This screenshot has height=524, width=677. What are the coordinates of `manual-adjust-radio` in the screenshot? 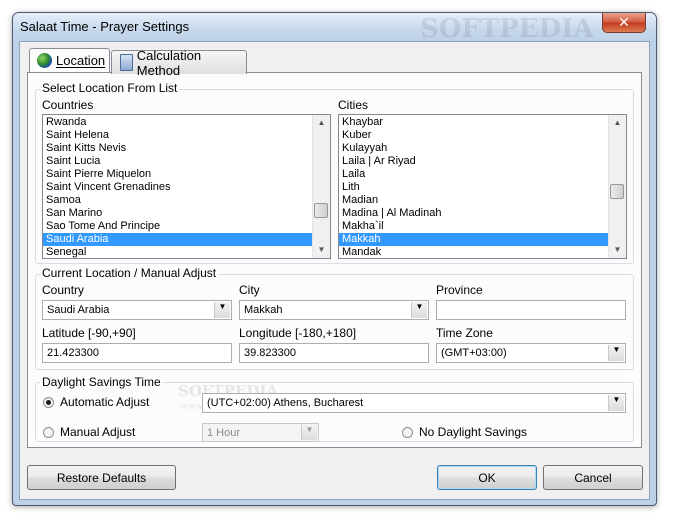 It's located at (48, 432).